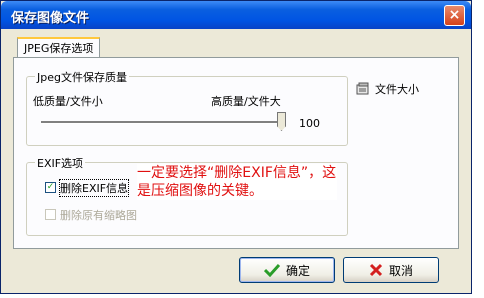 The height and width of the screenshot is (298, 484). I want to click on ok-button-label: 确定, so click(297, 270).